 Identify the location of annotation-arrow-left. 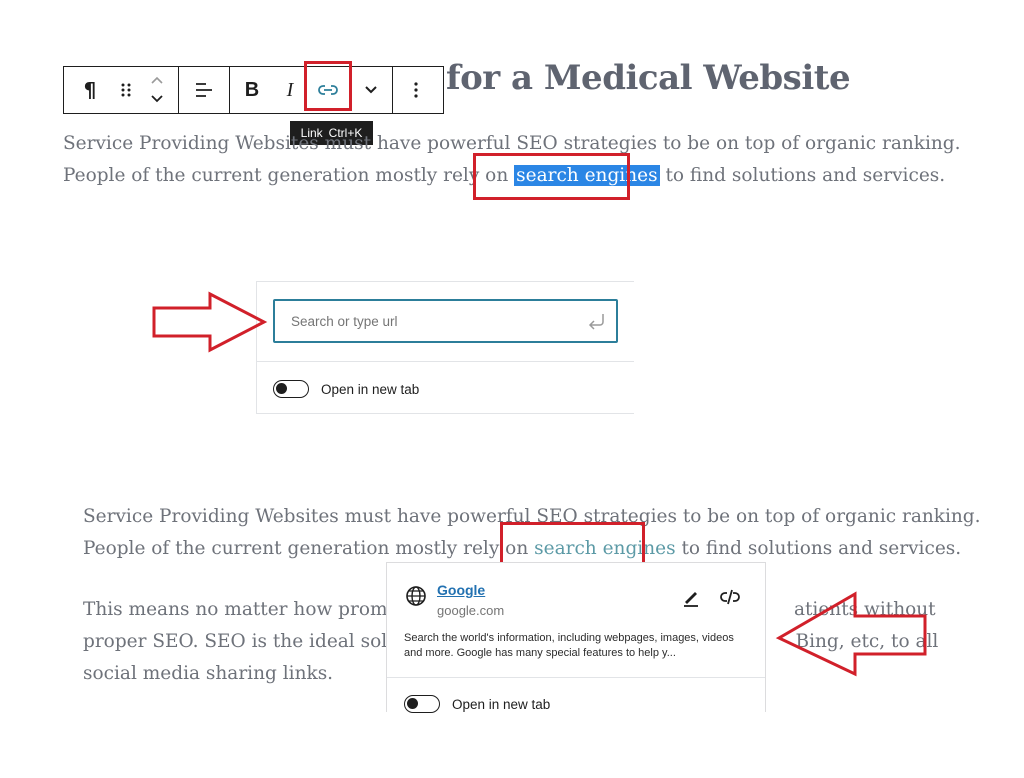
(851, 634).